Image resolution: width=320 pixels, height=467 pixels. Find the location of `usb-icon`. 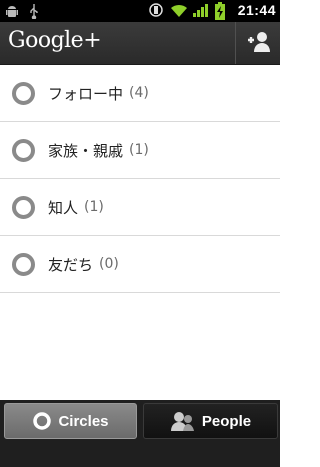

usb-icon is located at coordinates (34, 11).